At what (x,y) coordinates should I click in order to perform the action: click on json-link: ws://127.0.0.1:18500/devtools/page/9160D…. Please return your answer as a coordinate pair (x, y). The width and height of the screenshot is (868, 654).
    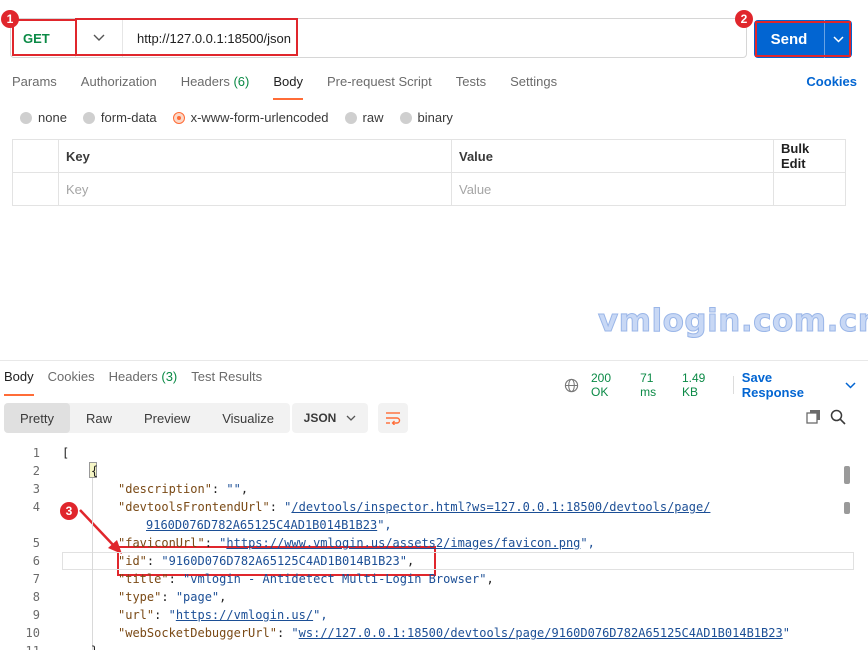
    Looking at the image, I should click on (541, 633).